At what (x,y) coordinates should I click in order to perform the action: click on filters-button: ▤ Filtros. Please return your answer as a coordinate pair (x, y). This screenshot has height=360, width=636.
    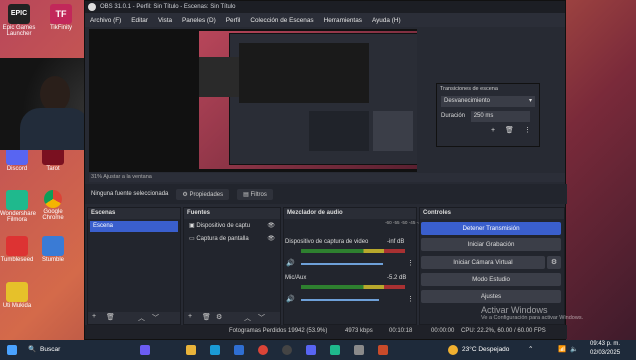
    Looking at the image, I should click on (255, 194).